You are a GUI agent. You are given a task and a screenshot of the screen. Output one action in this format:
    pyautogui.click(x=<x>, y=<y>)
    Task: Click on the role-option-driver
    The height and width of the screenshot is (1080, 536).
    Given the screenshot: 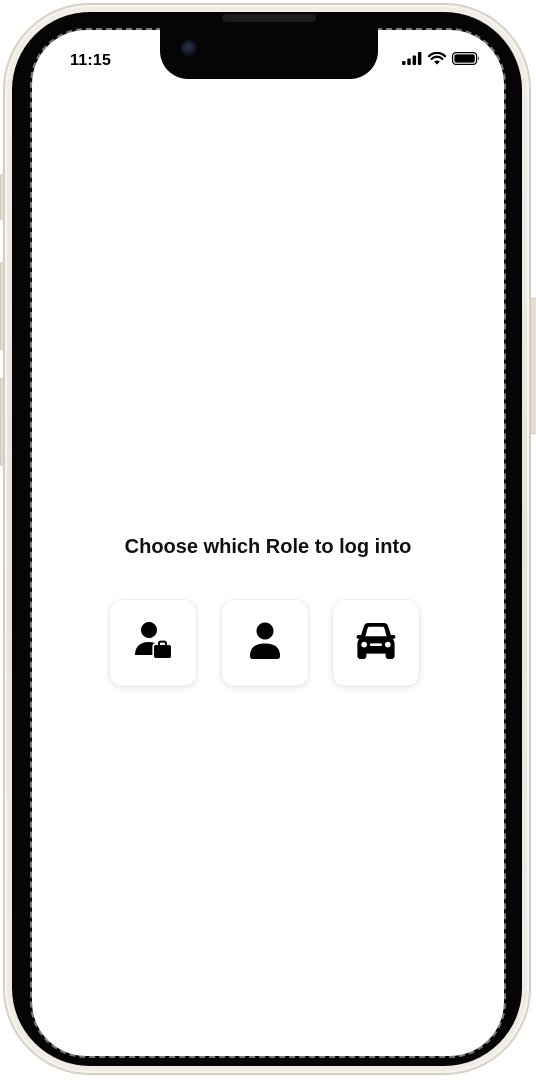 What is the action you would take?
    pyautogui.click(x=376, y=643)
    